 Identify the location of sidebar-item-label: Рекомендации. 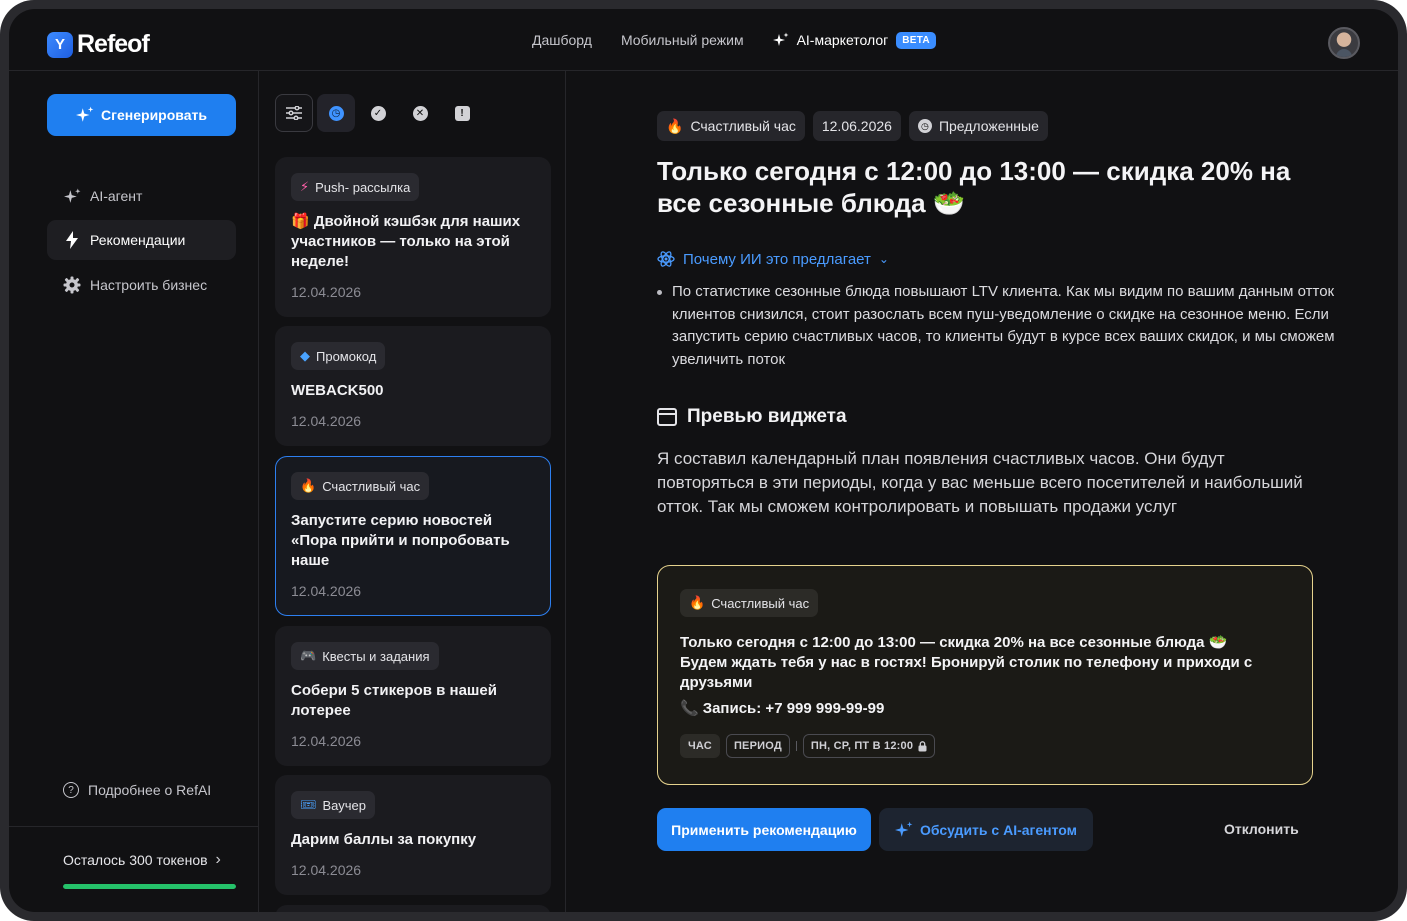
(138, 240).